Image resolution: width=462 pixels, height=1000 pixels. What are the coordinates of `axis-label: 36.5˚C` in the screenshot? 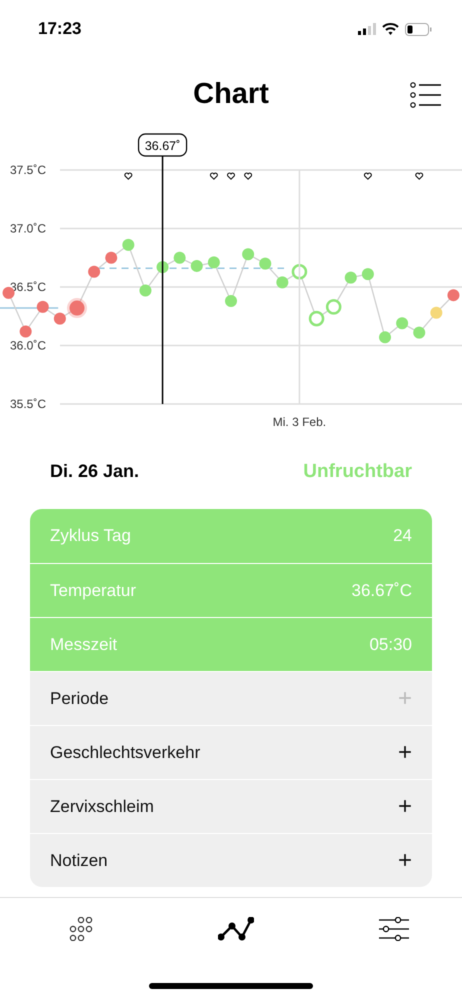 It's located at (28, 287).